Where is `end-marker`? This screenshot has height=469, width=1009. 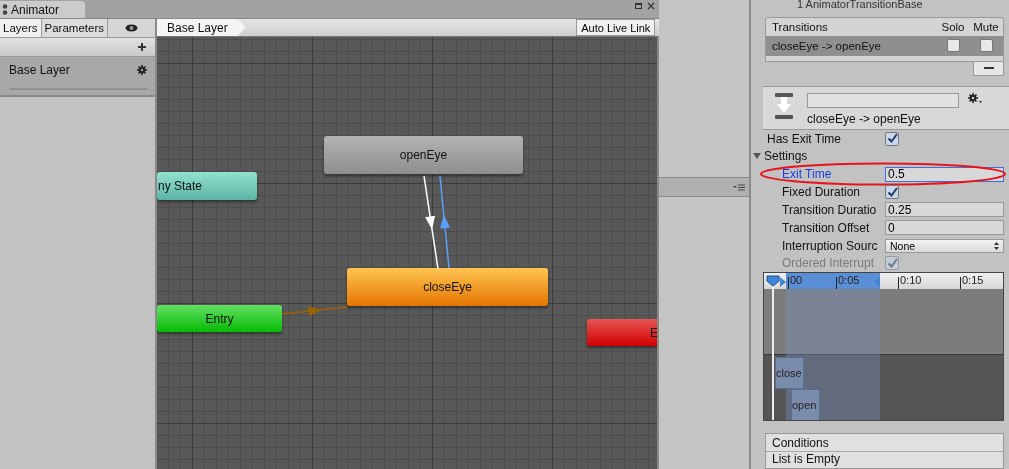 end-marker is located at coordinates (877, 282).